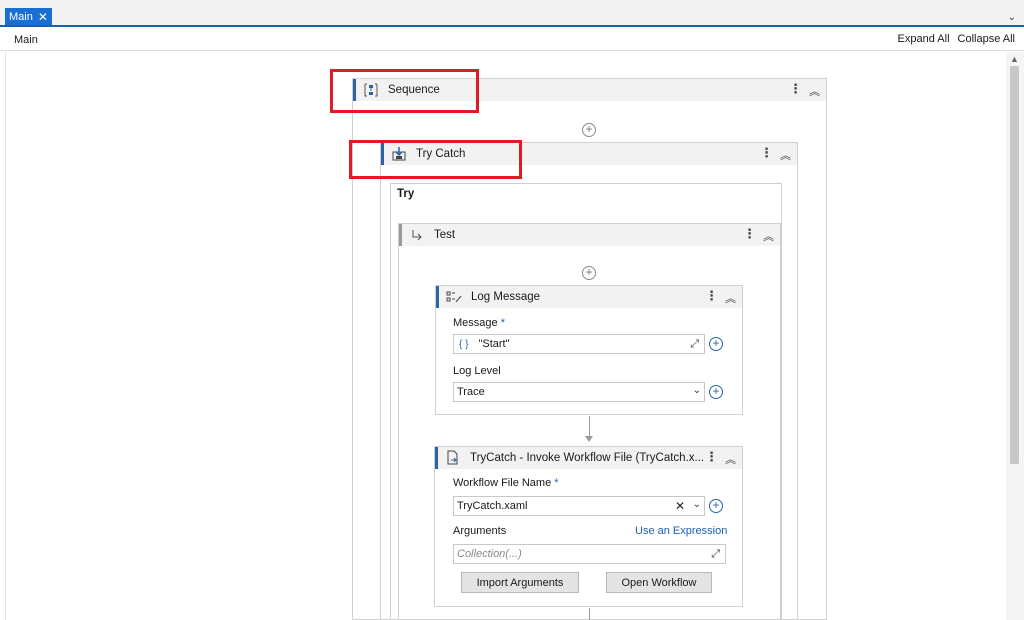  Describe the element at coordinates (454, 297) in the screenshot. I see `log-message-icon` at that location.